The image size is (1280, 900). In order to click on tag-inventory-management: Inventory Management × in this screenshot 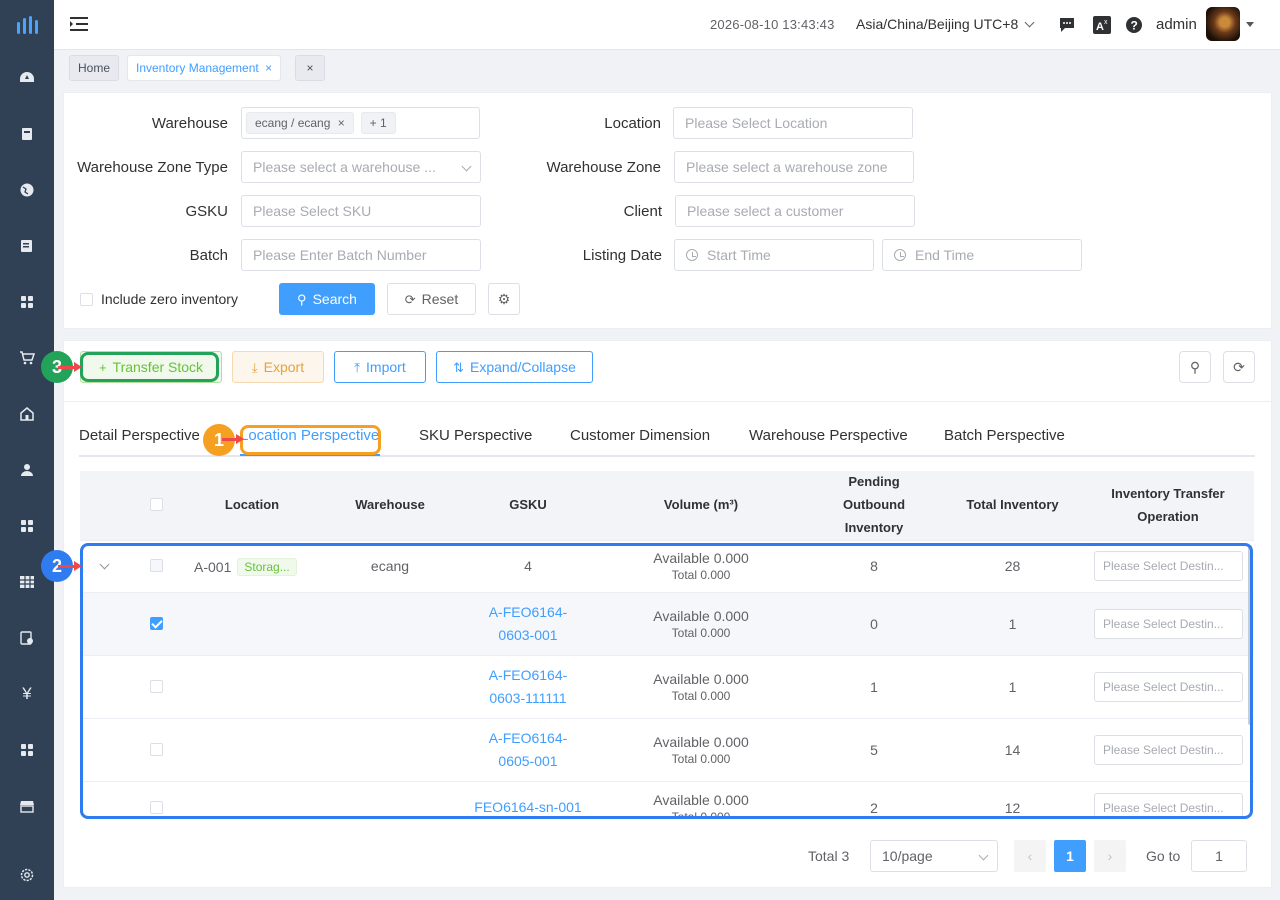, I will do `click(204, 68)`.